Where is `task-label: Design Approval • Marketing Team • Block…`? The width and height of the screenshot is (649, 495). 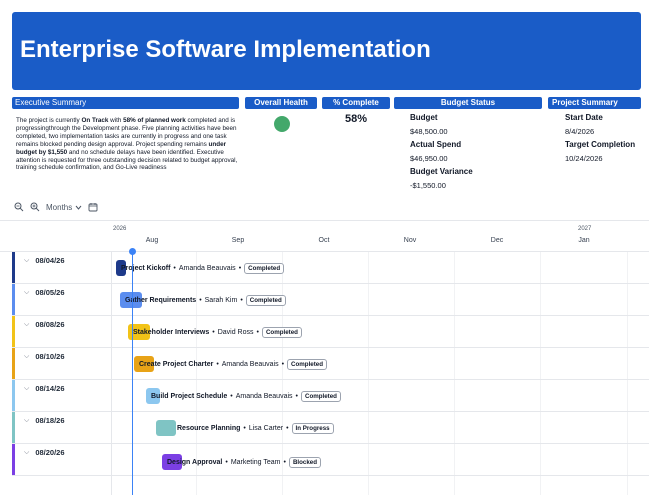
task-label: Design Approval • Marketing Team • Block… is located at coordinates (244, 462).